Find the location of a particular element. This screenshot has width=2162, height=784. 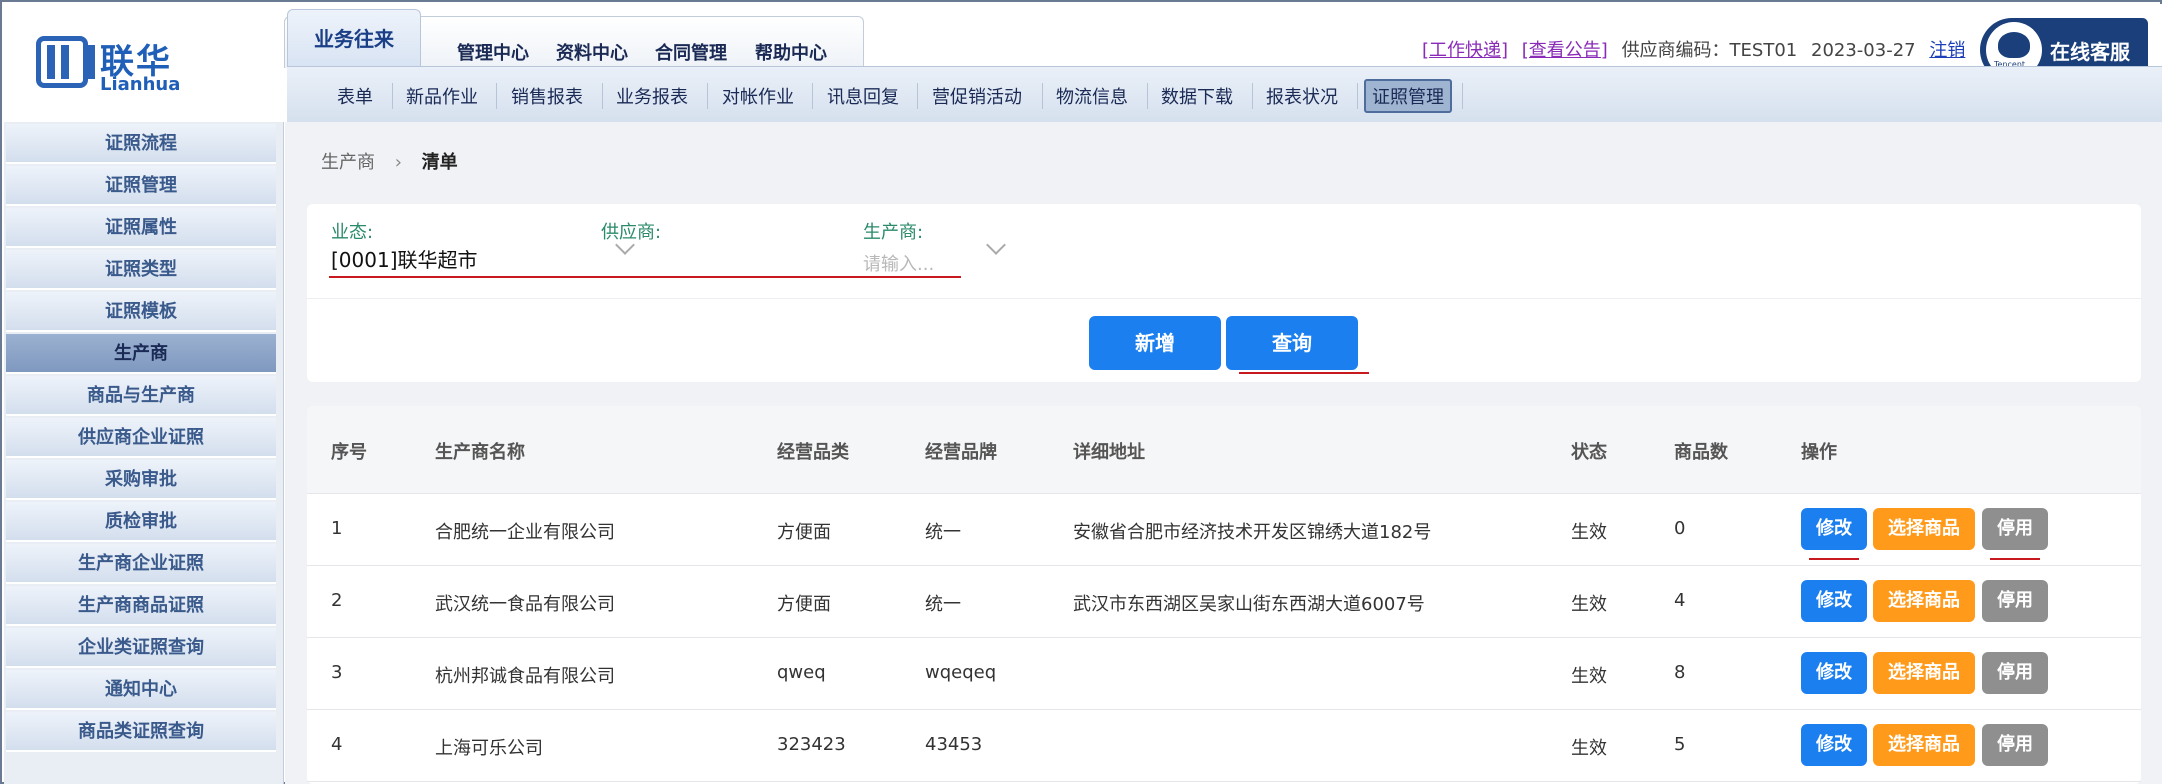

cell-producer-name: 上海可乐公司 is located at coordinates (489, 748).